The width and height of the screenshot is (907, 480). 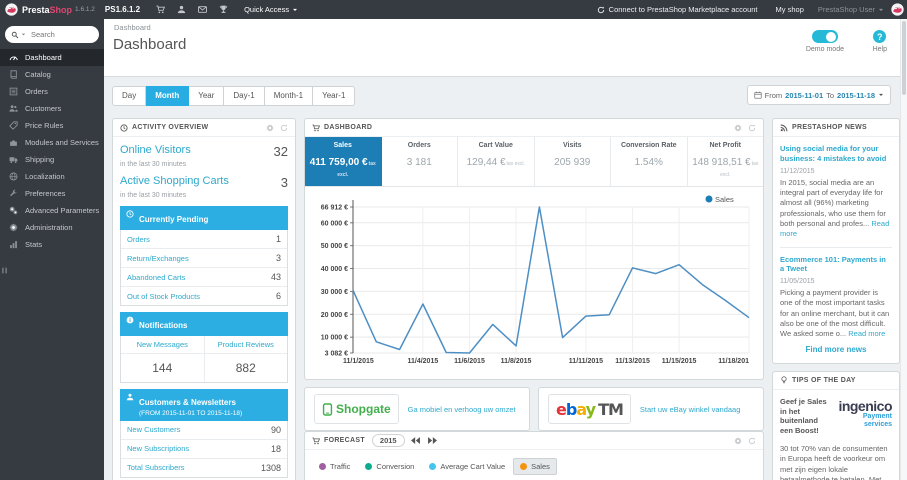 What do you see at coordinates (649, 161) in the screenshot?
I see `kpi-tab-conversion-rate: Conversion Rate 1.54%` at bounding box center [649, 161].